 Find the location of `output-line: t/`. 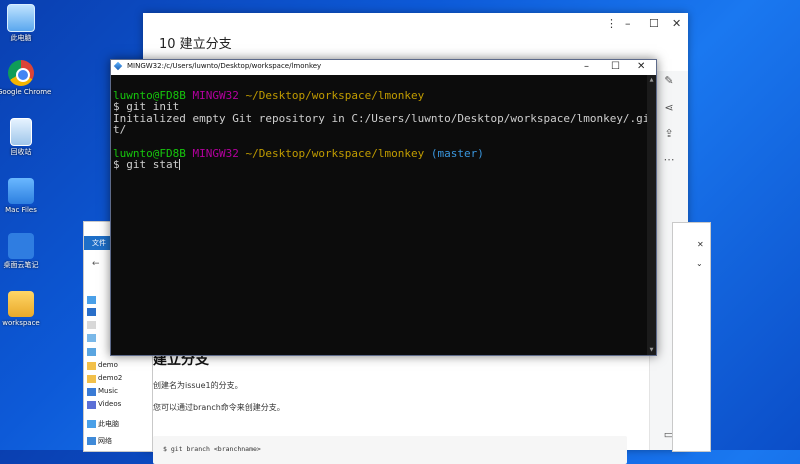

output-line: t/ is located at coordinates (120, 130).